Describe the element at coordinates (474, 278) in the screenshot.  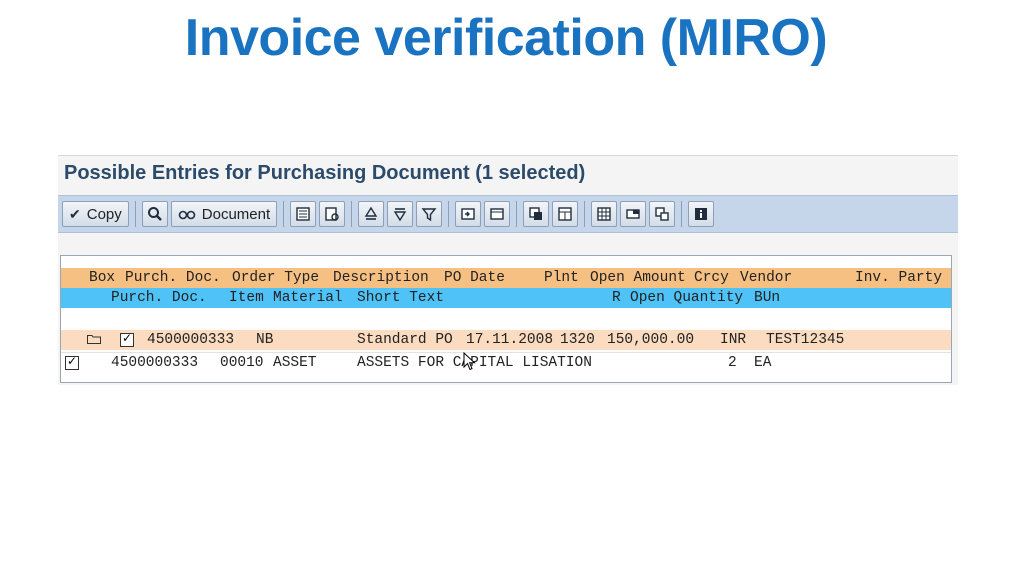
I see `col-header-po-date: PO Date` at that location.